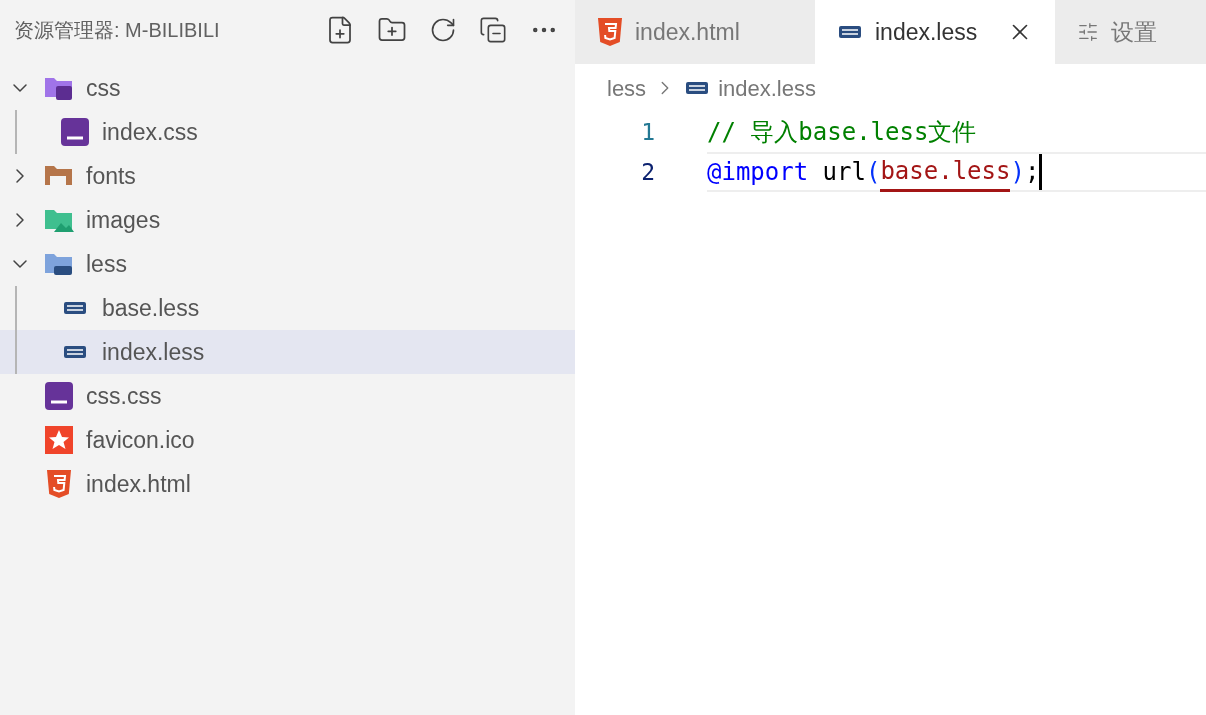 This screenshot has height=715, width=1206. Describe the element at coordinates (287, 484) in the screenshot. I see `file-tree-item: index.html` at that location.